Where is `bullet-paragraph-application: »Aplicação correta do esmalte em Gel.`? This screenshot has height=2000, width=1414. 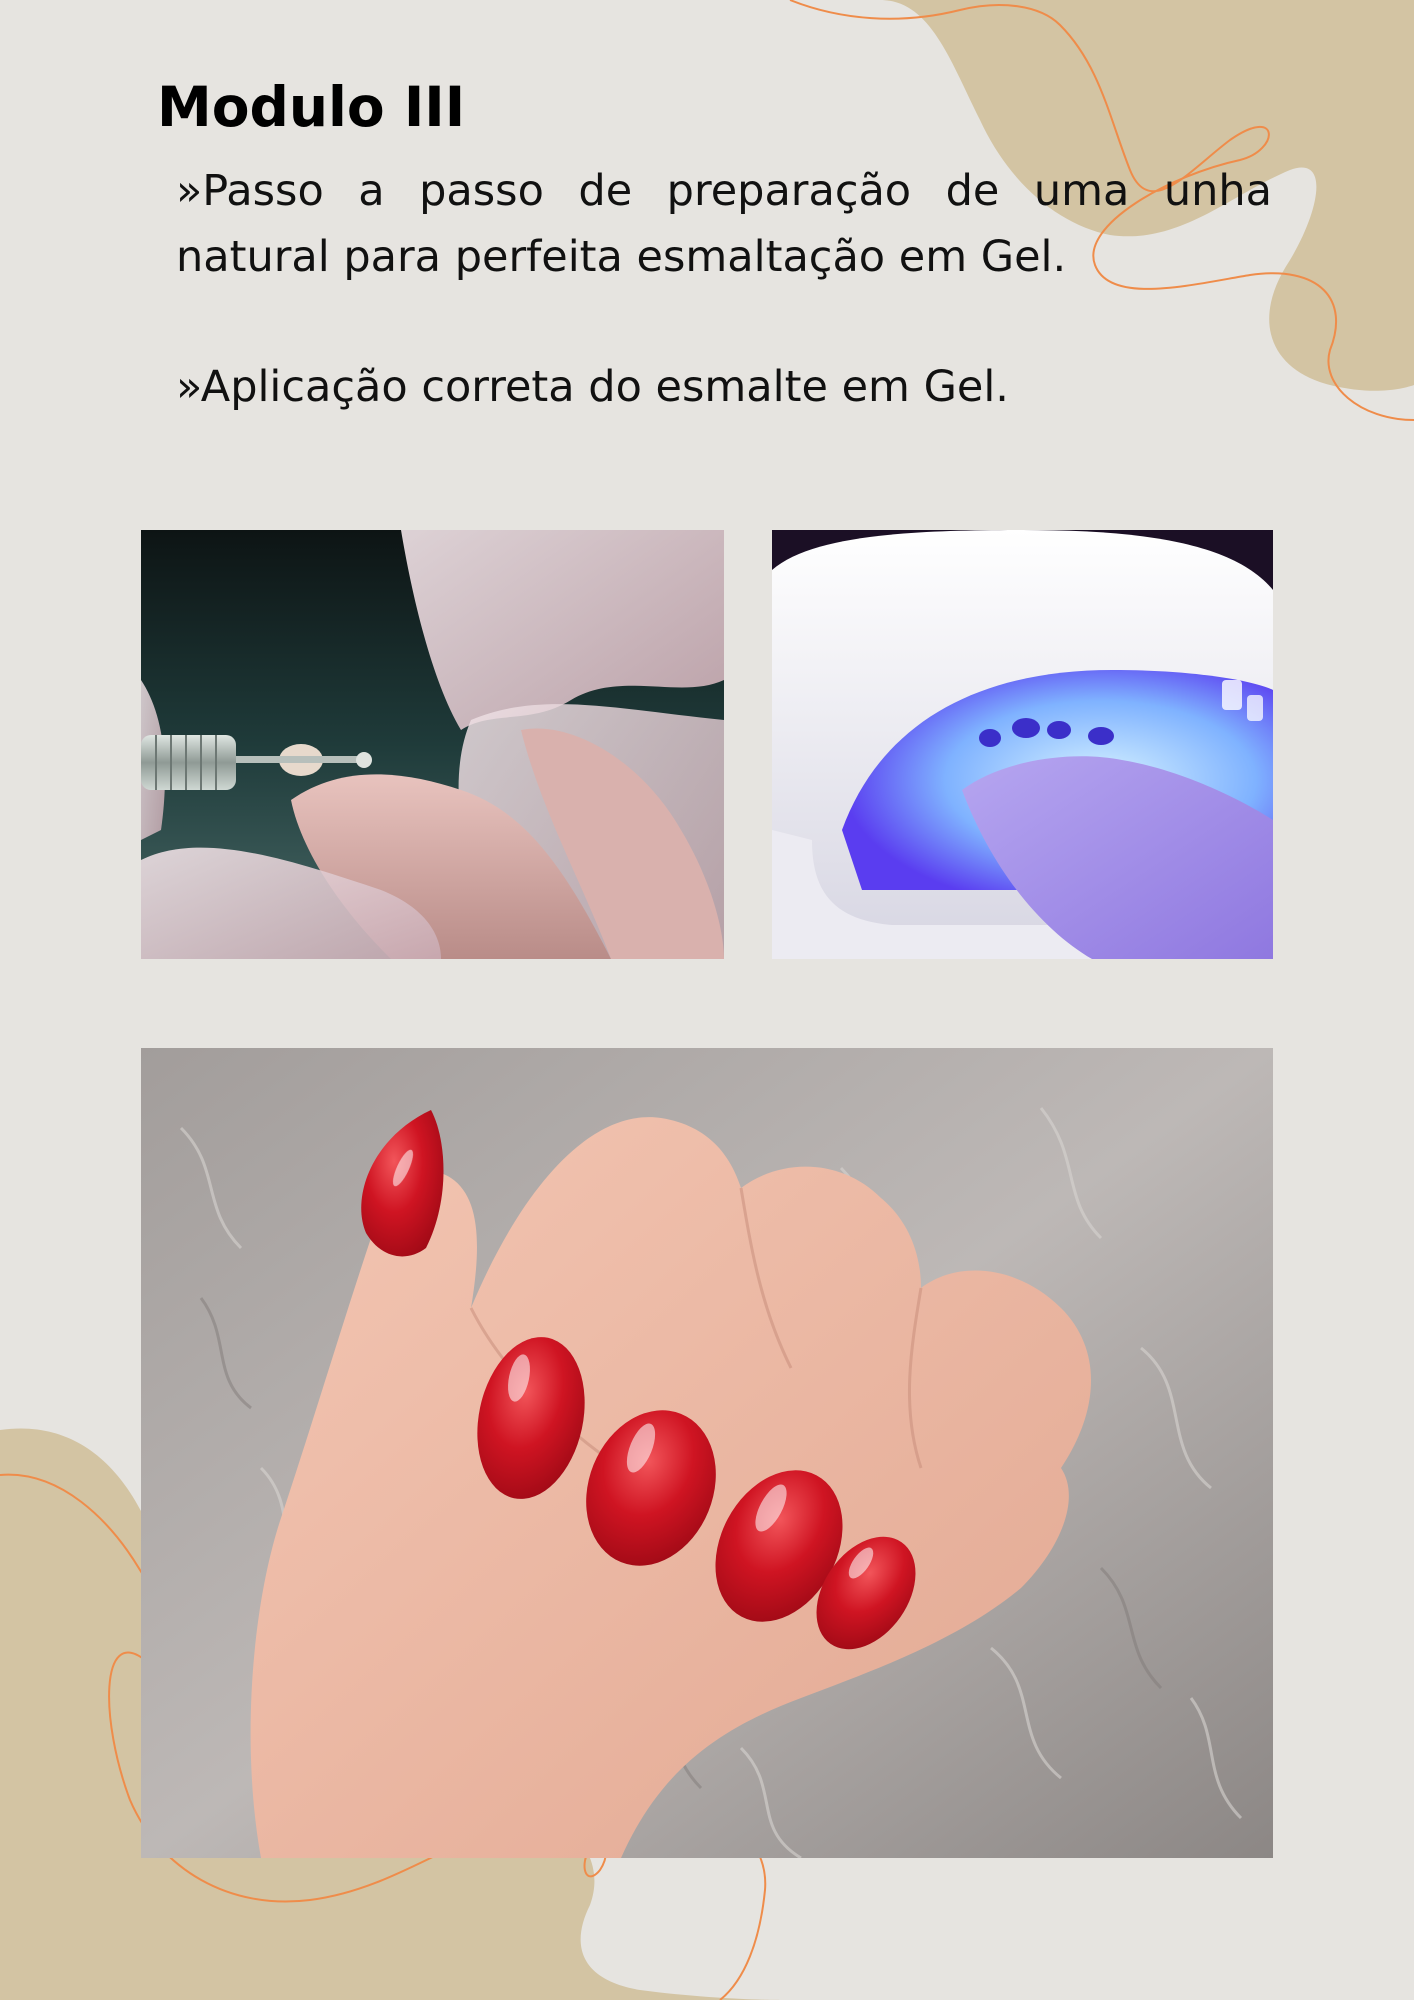
bullet-paragraph-application: »Aplicação correta do esmalte em Gel. is located at coordinates (592, 387).